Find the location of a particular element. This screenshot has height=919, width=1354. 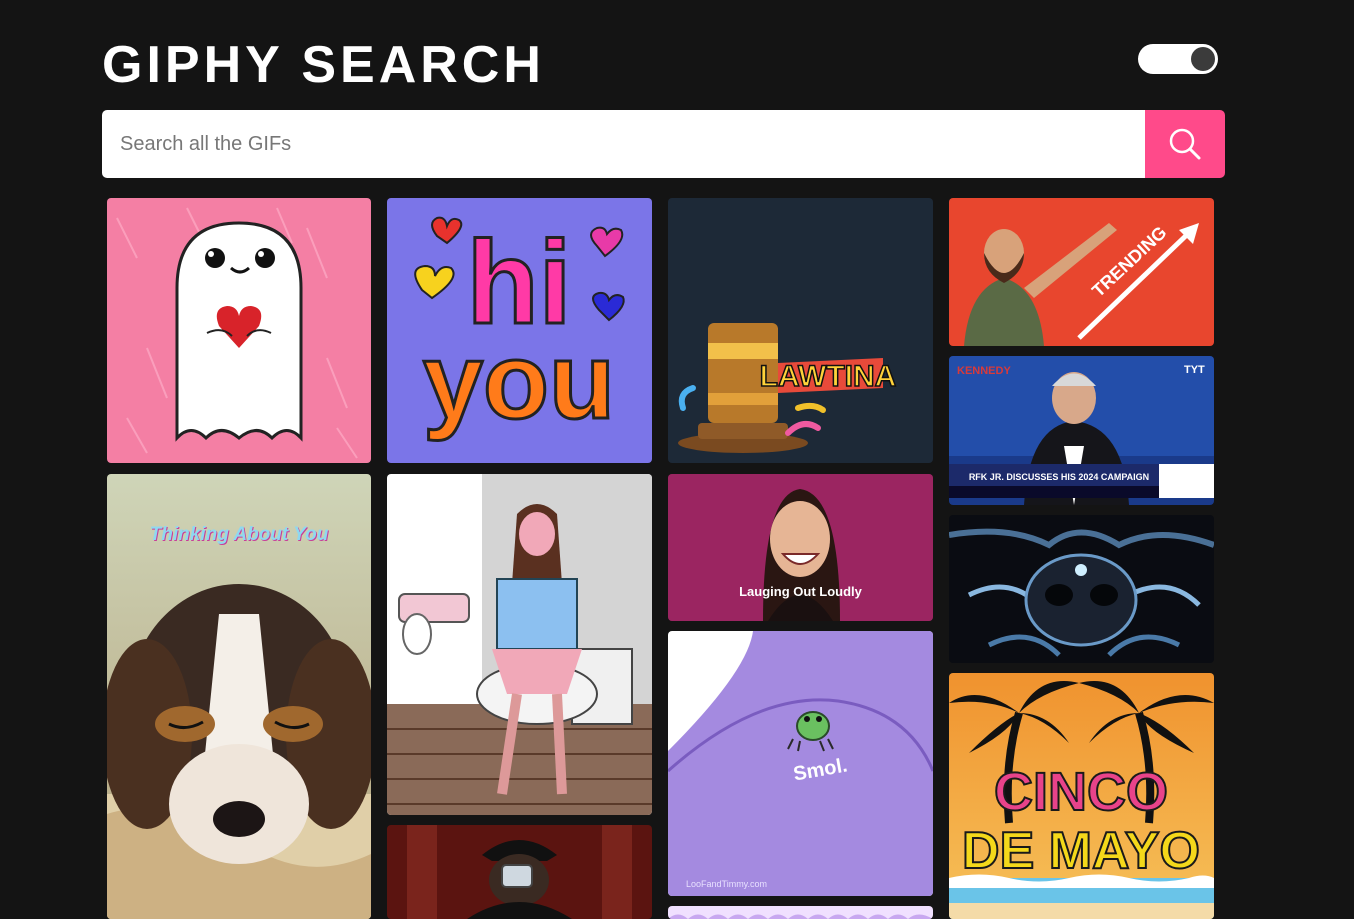

theme-toggle is located at coordinates (1178, 59).